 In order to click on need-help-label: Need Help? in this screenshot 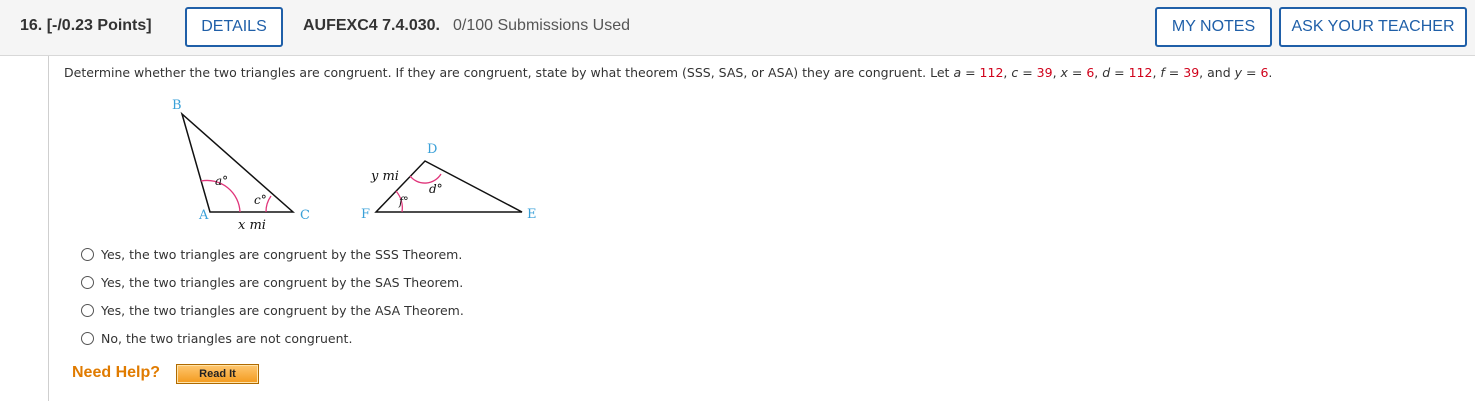, I will do `click(116, 372)`.